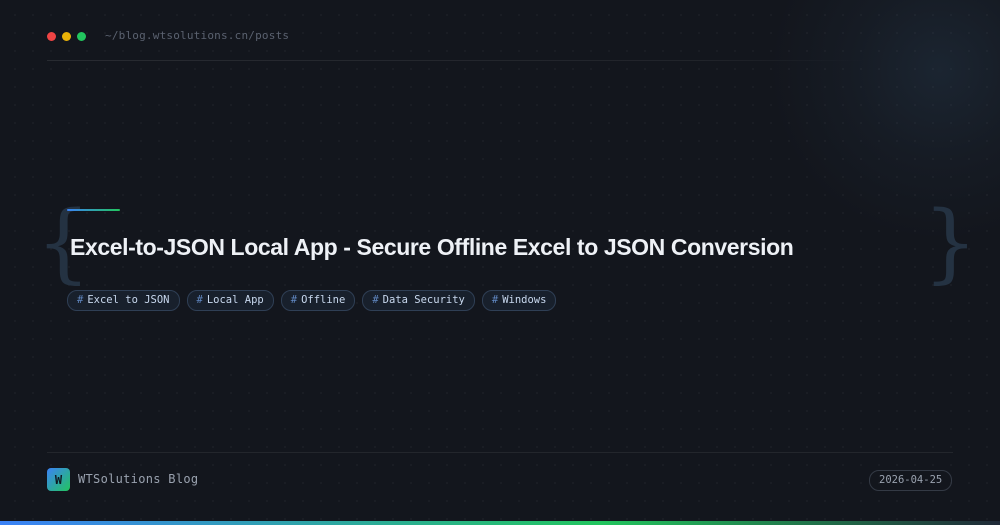 This screenshot has height=525, width=1000. I want to click on tag-label: Windows, so click(524, 300).